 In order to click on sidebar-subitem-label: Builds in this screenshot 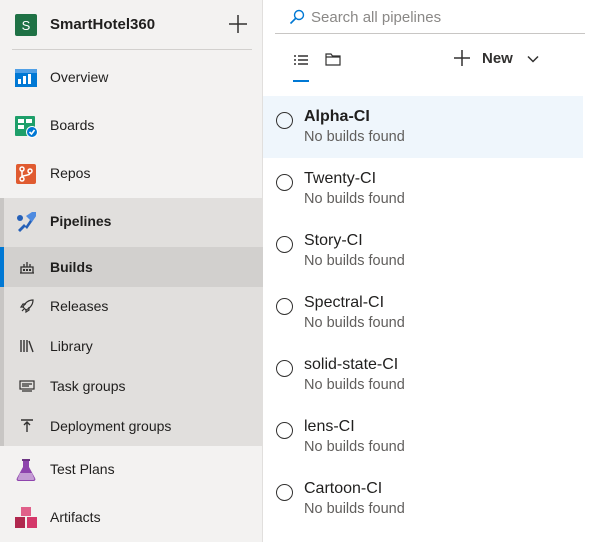, I will do `click(71, 267)`.